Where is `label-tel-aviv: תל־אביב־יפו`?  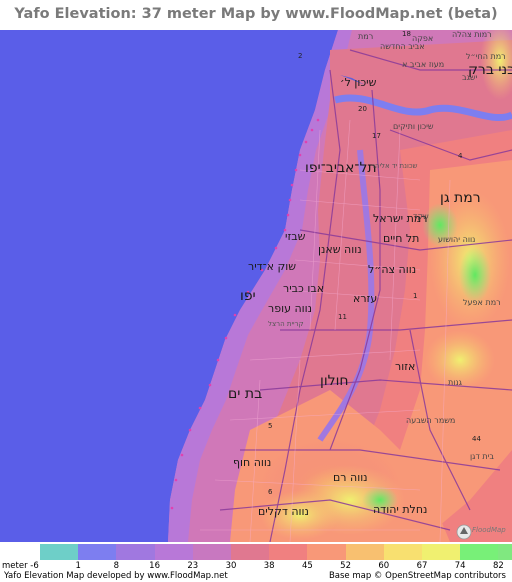 label-tel-aviv: תל־אביב־יפו is located at coordinates (341, 168).